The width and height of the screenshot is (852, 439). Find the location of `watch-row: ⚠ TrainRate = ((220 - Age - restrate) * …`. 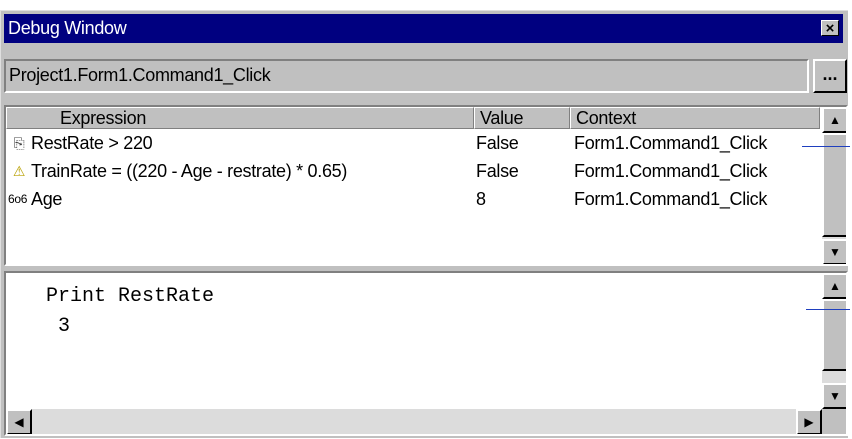

watch-row: ⚠ TrainRate = ((220 - Age - restrate) * … is located at coordinates (413, 173).